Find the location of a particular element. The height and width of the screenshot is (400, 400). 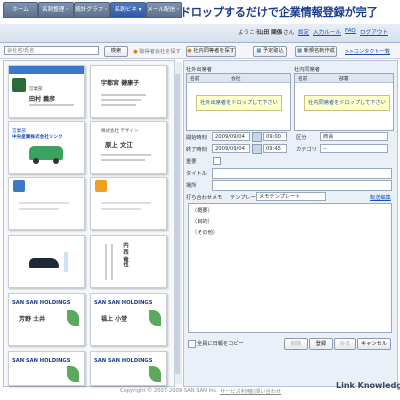

input-rules-link: 入力ルール is located at coordinates (327, 32).